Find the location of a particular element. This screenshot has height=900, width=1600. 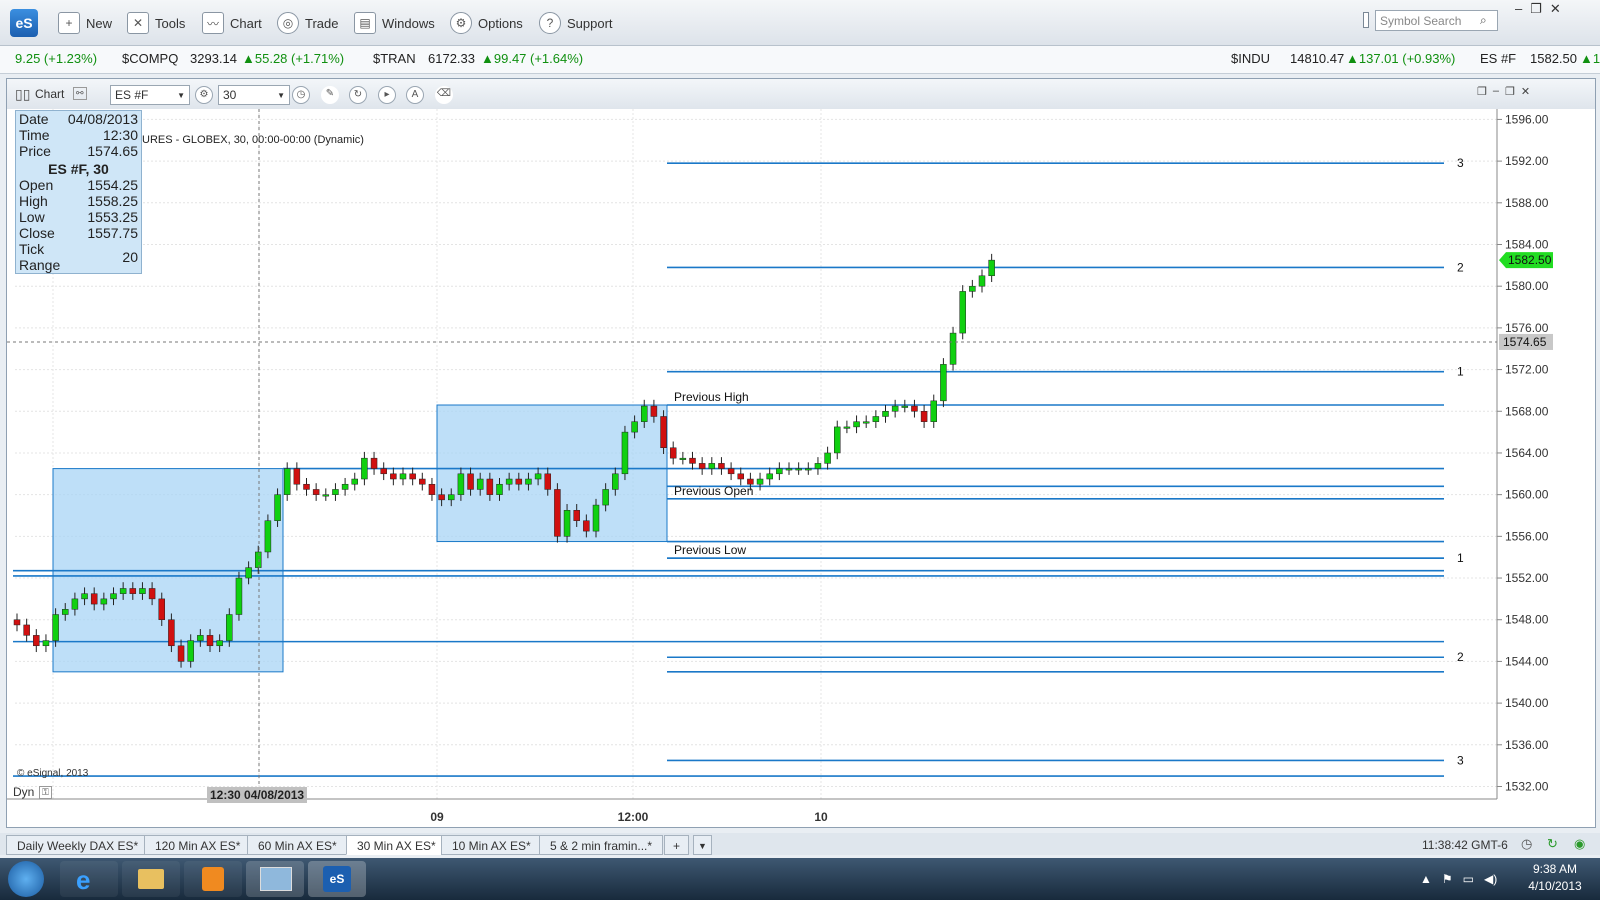

info-header: ES #F, 30 is located at coordinates (78, 169).